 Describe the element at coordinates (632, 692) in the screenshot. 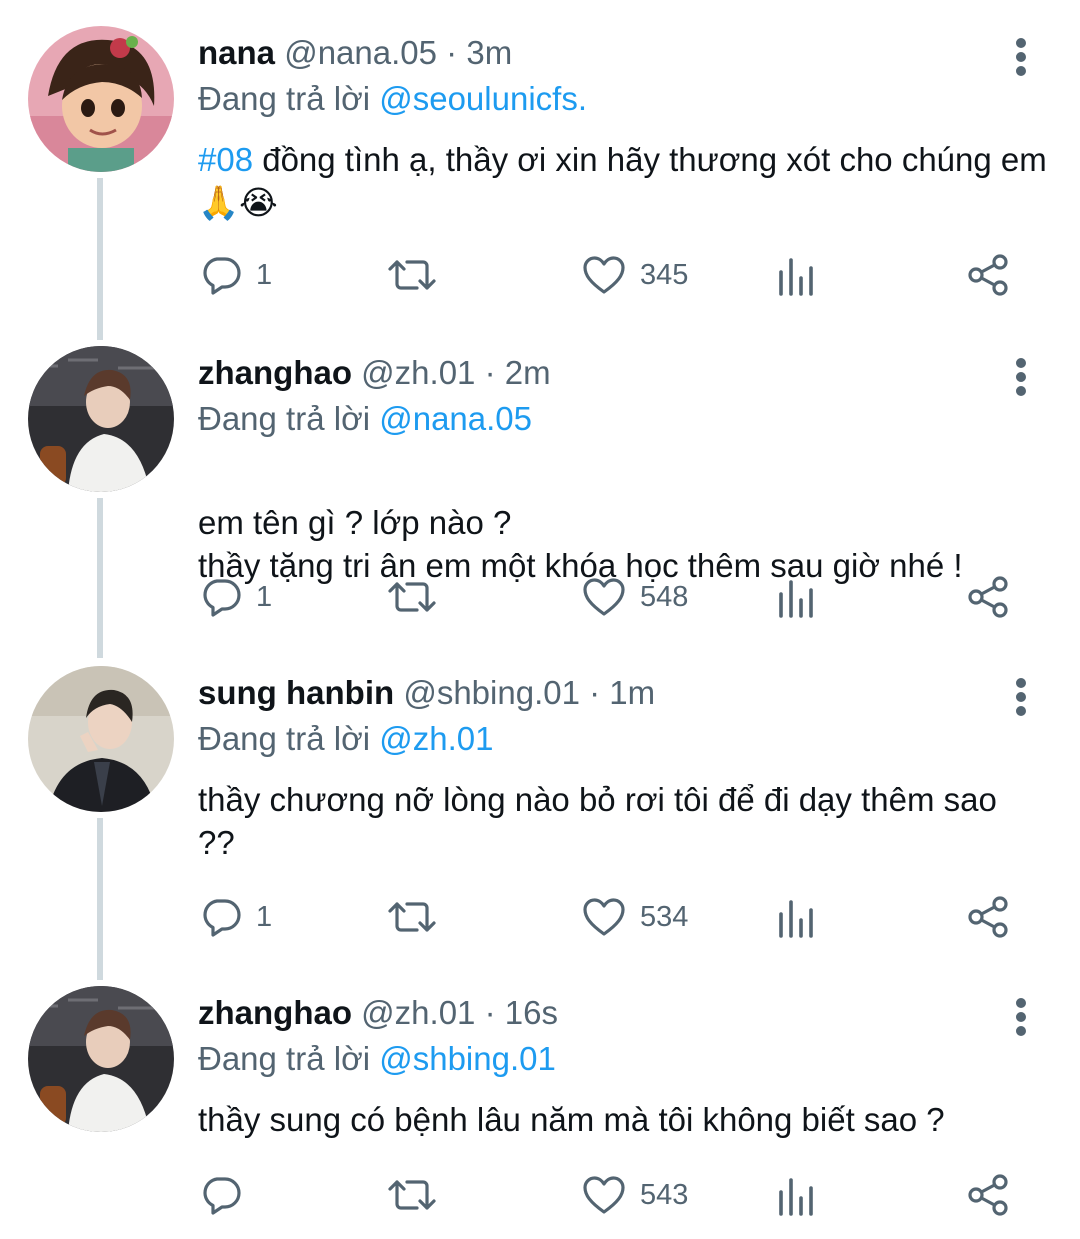

I see `timestamp: 1m` at that location.